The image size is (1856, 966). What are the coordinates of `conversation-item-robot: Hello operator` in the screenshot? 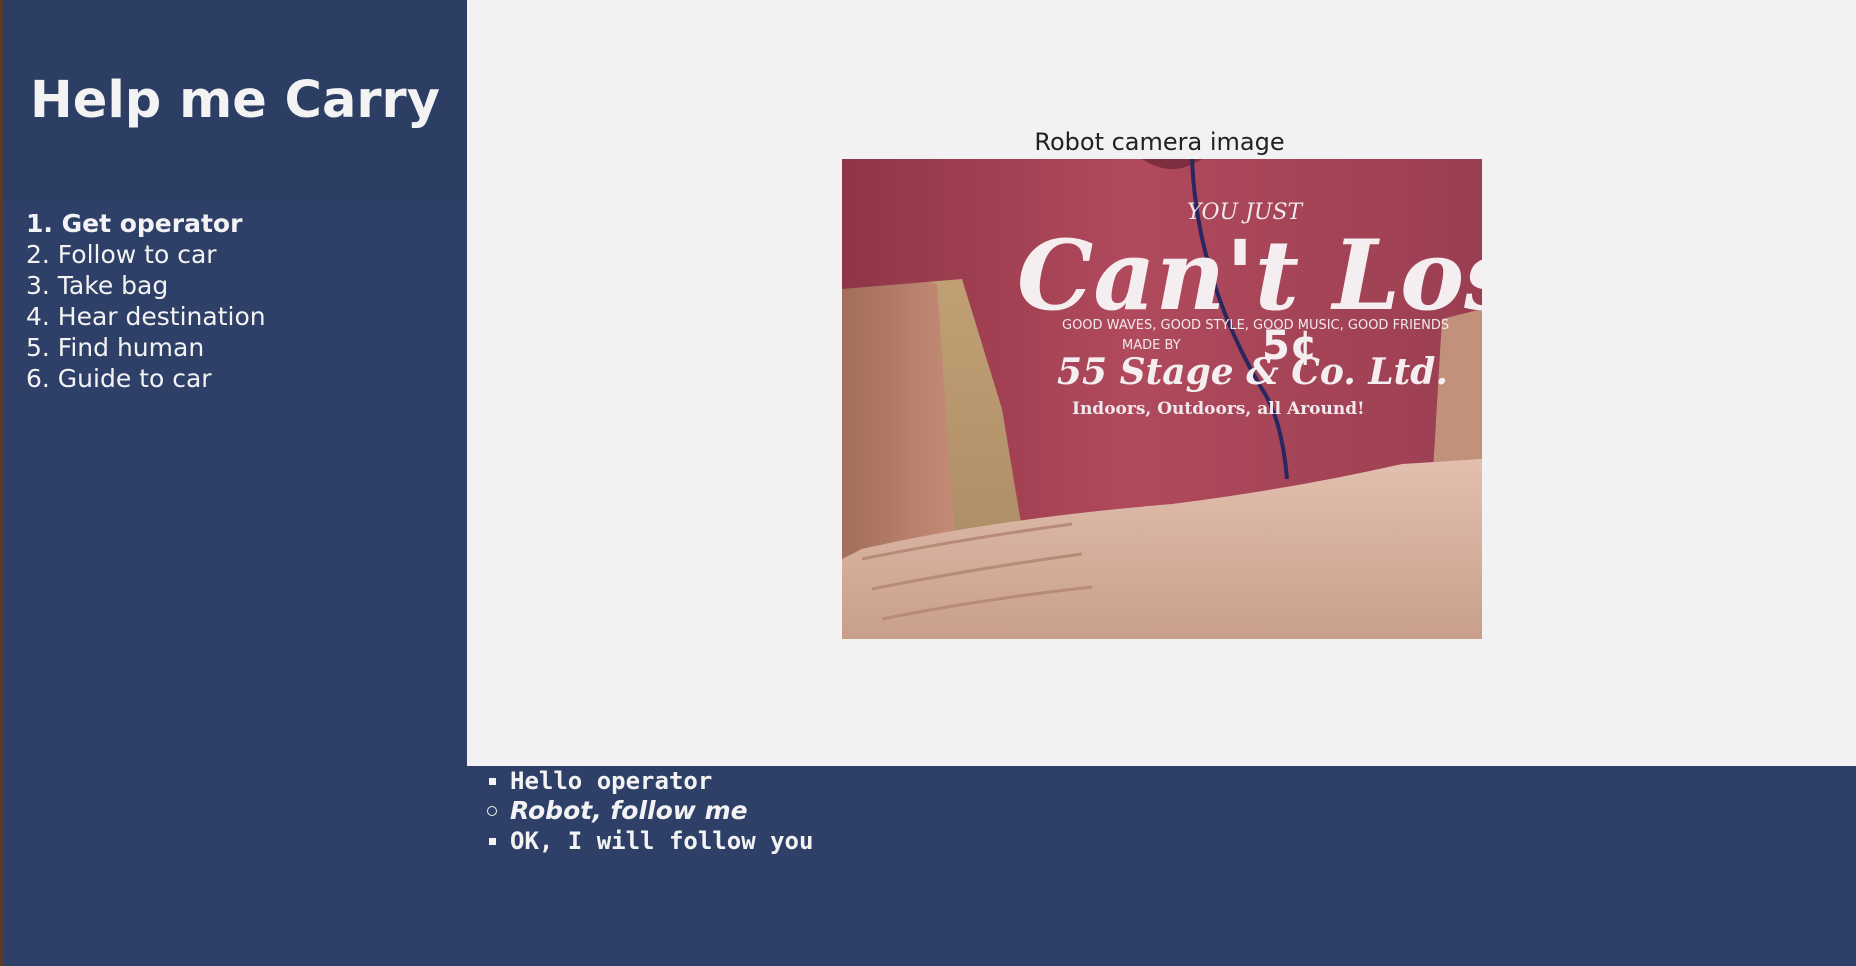 It's located at (649, 781).